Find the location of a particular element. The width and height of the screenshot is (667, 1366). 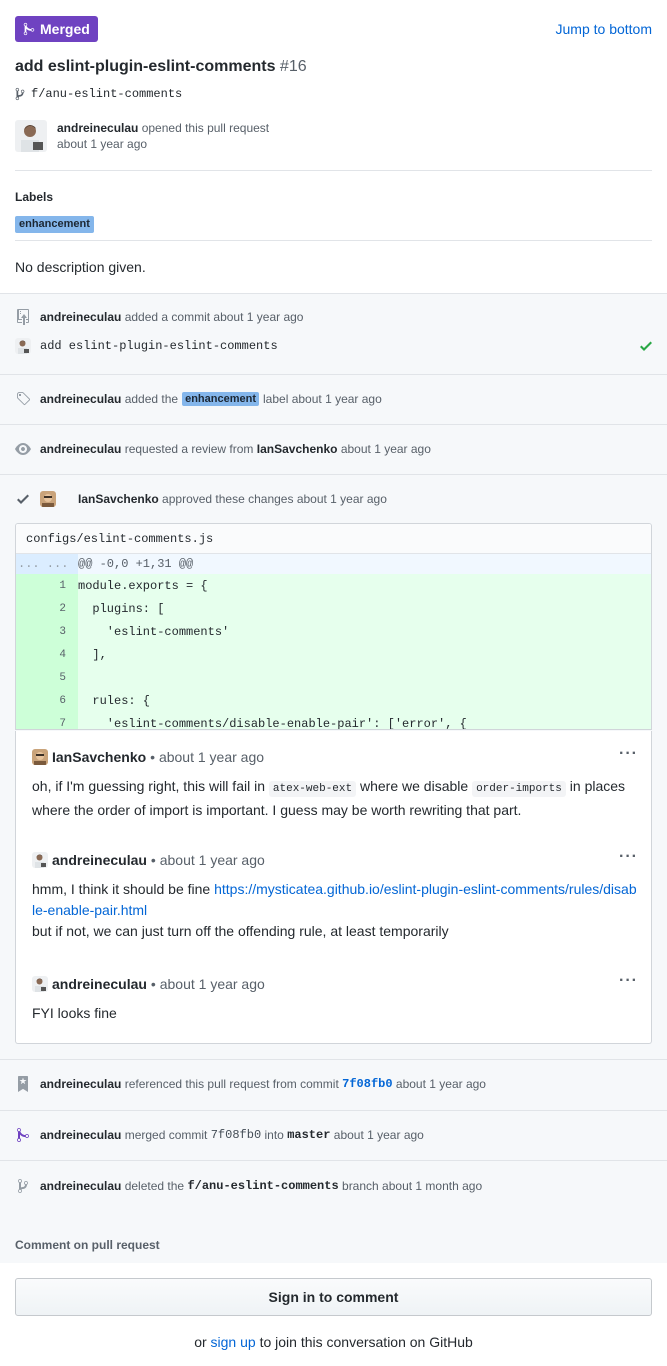

diff-line: 1 module.exports = { is located at coordinates (333, 585).